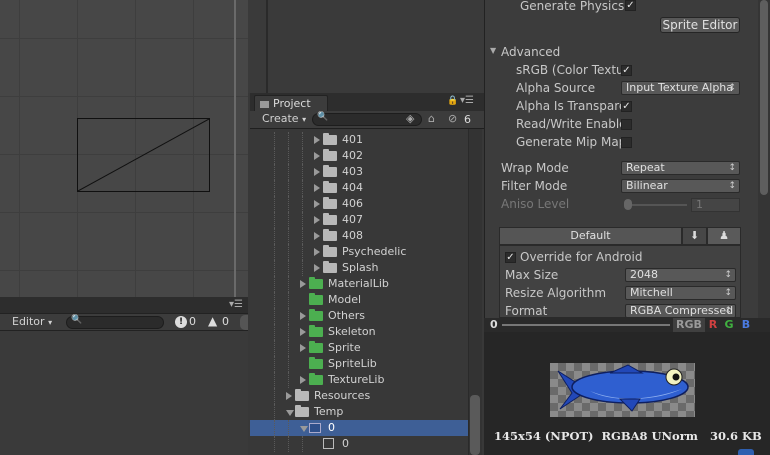  What do you see at coordinates (452, 101) in the screenshot?
I see `lock-icon: 🔒` at bounding box center [452, 101].